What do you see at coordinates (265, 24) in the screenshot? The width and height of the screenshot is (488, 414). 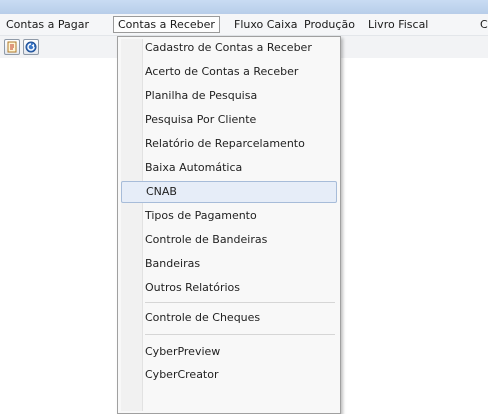 I see `menu-fluxo-caixa: Fluxo Caixa` at bounding box center [265, 24].